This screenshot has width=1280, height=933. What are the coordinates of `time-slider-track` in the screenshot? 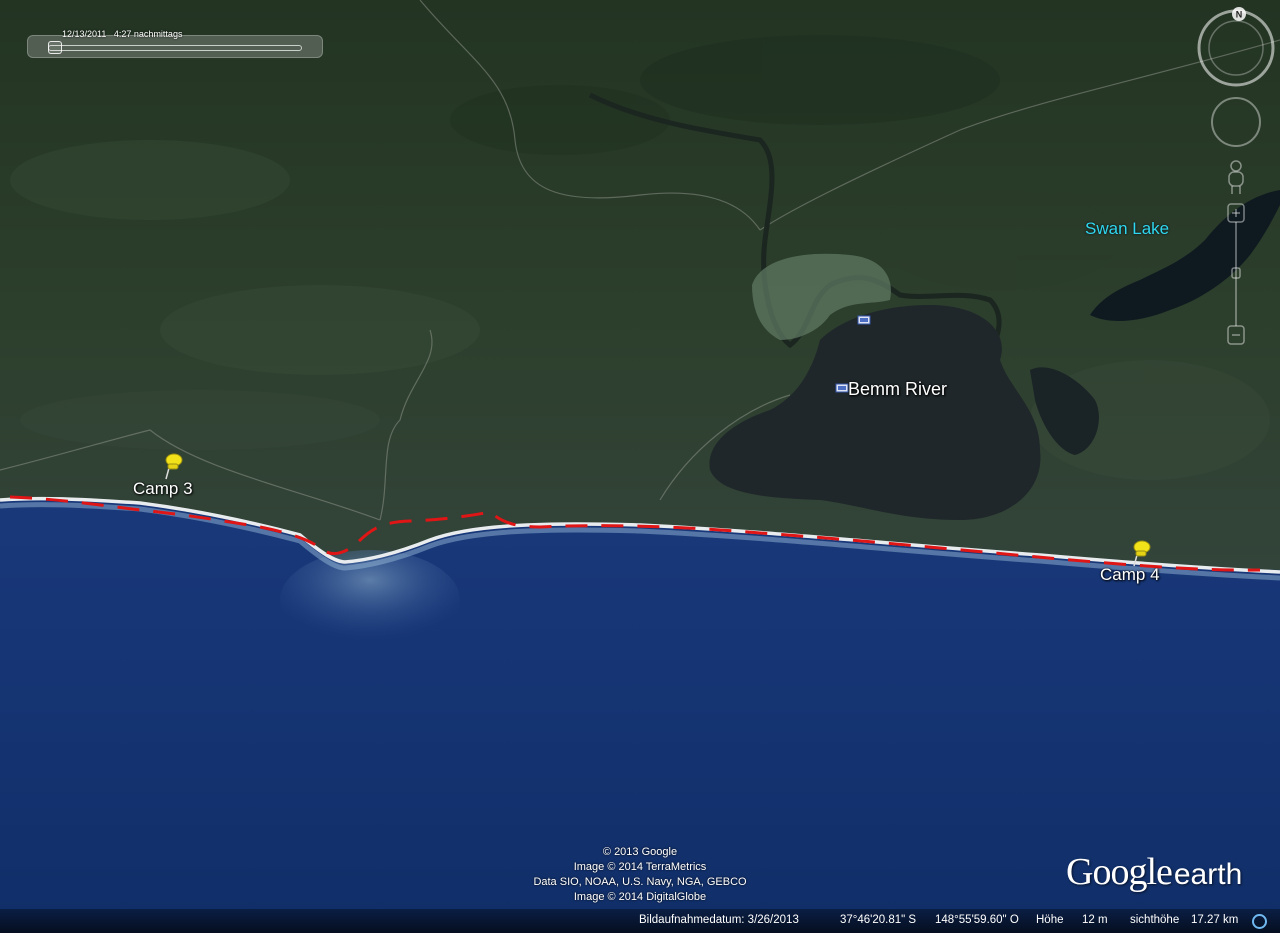 It's located at (175, 48).